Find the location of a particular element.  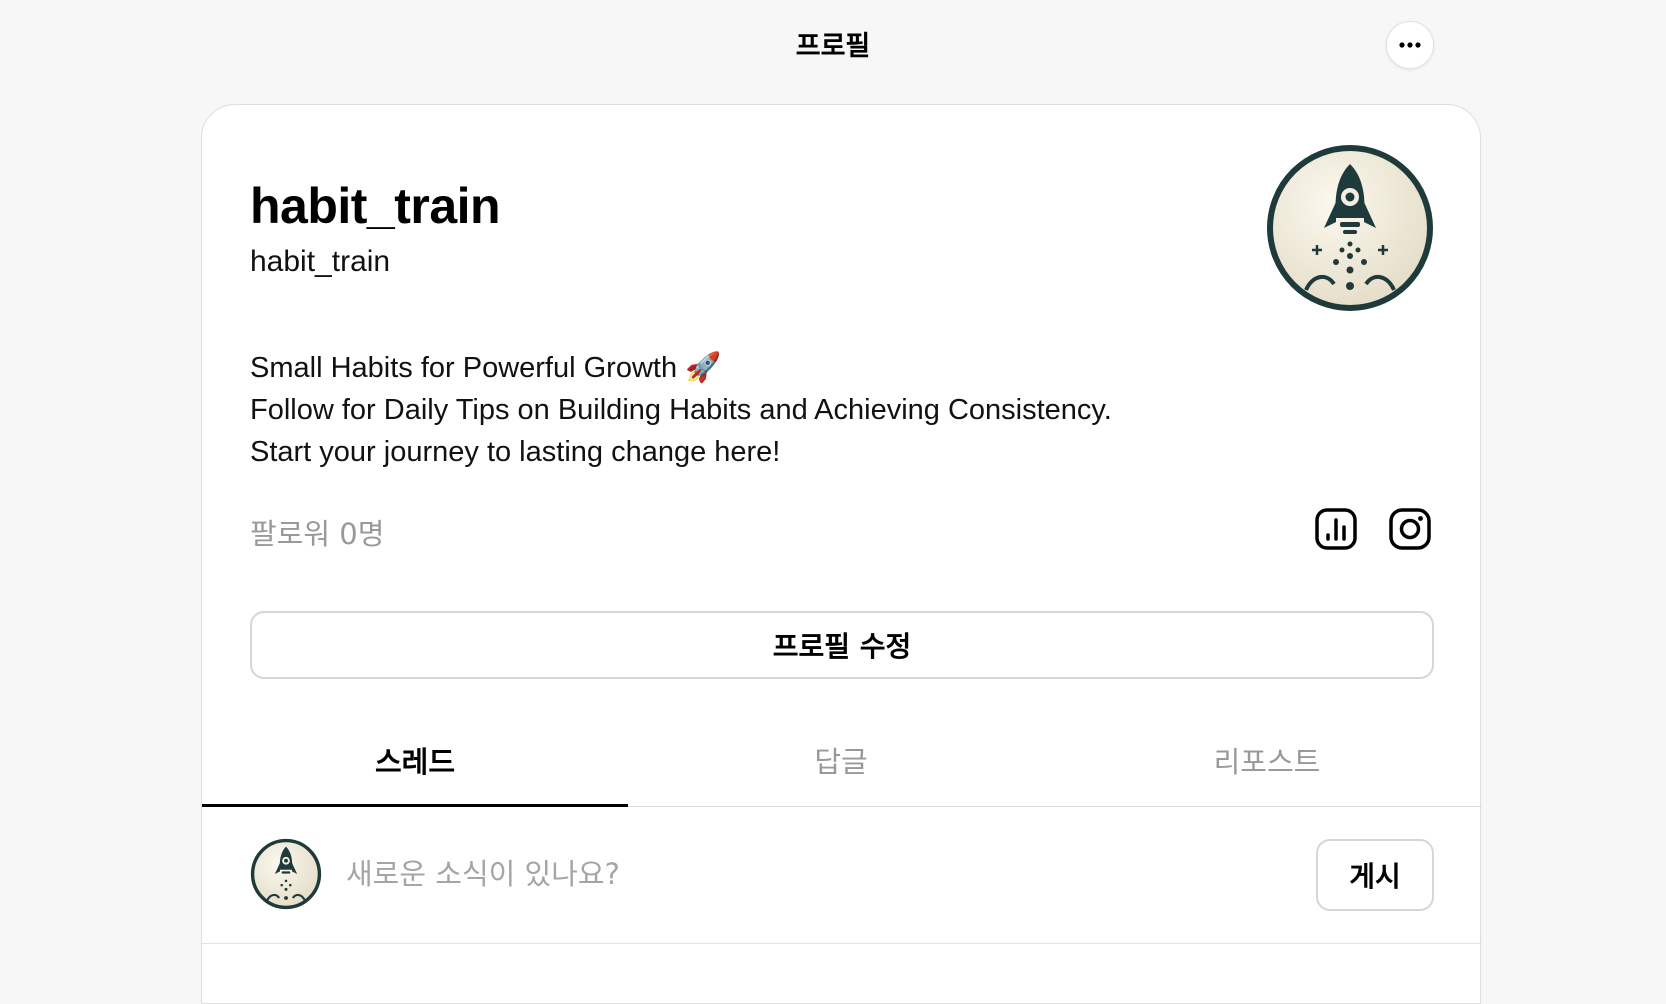

profile-username: habit_train is located at coordinates (320, 261).